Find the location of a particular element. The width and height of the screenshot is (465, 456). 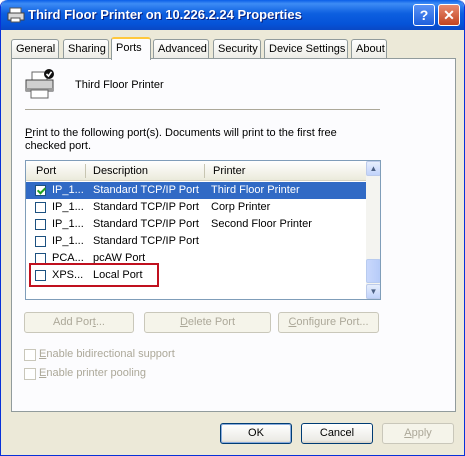

close-button: ✕ is located at coordinates (449, 15).